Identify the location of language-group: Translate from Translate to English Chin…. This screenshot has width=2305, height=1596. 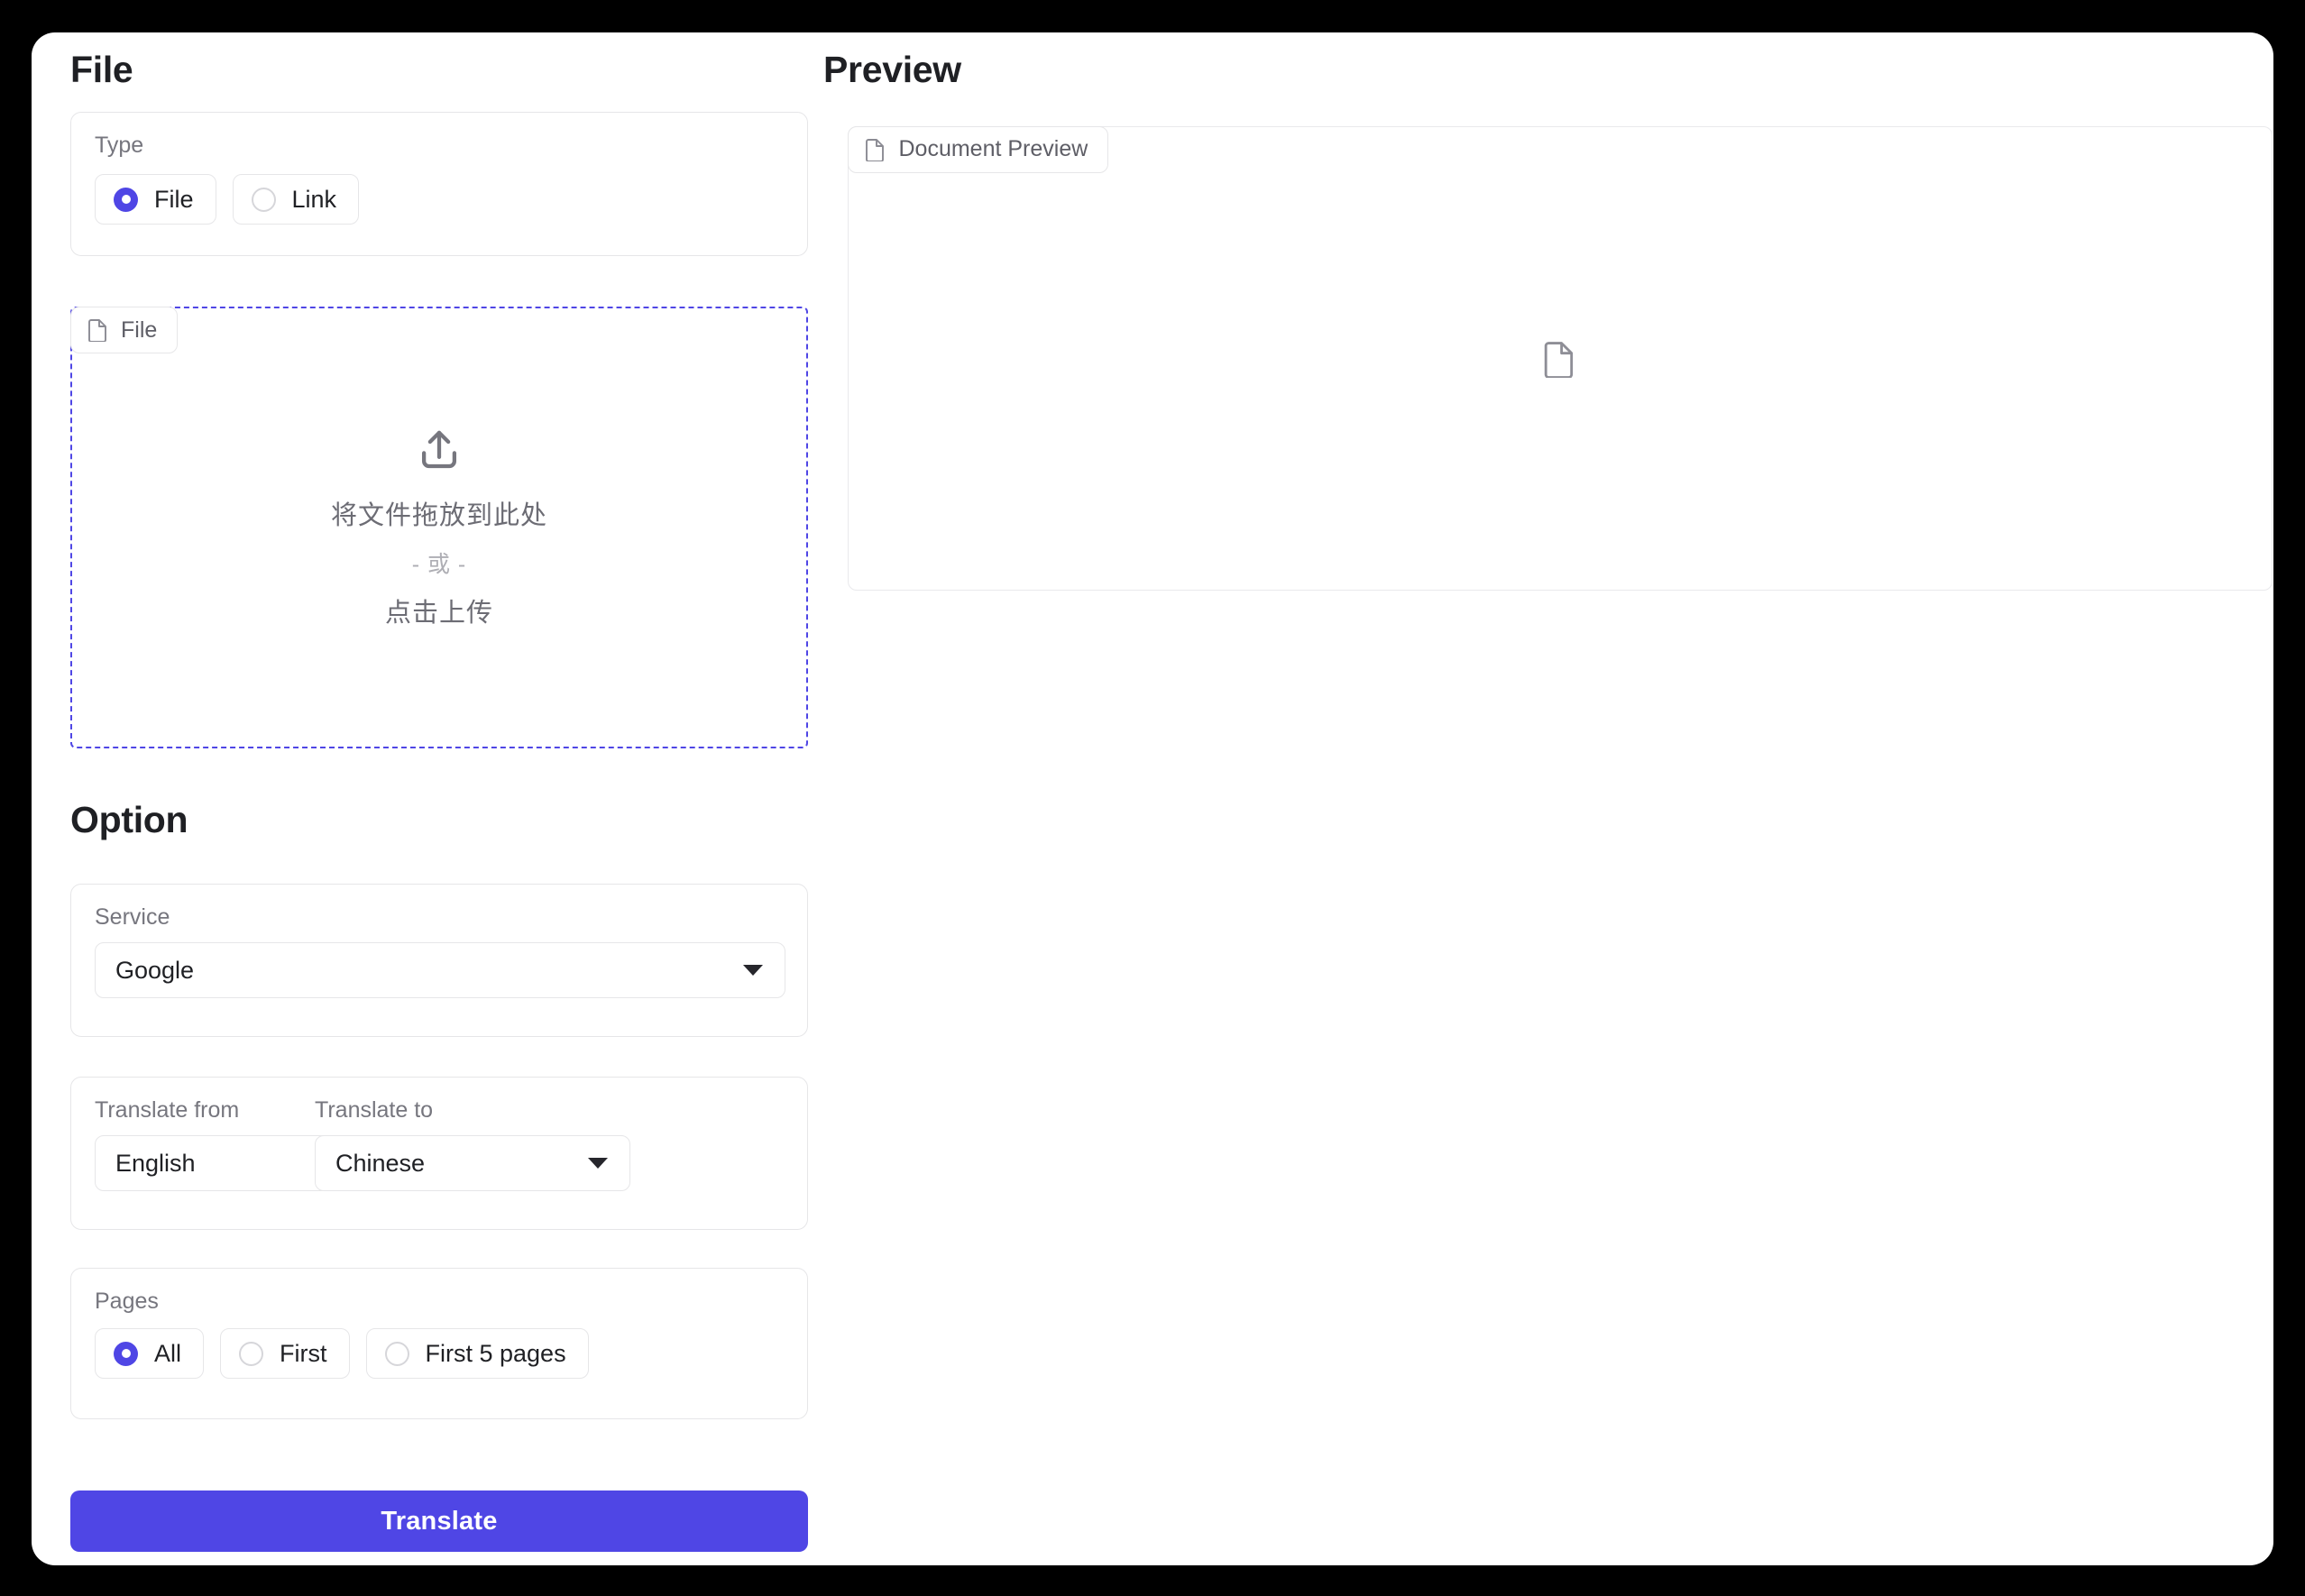
(439, 1153).